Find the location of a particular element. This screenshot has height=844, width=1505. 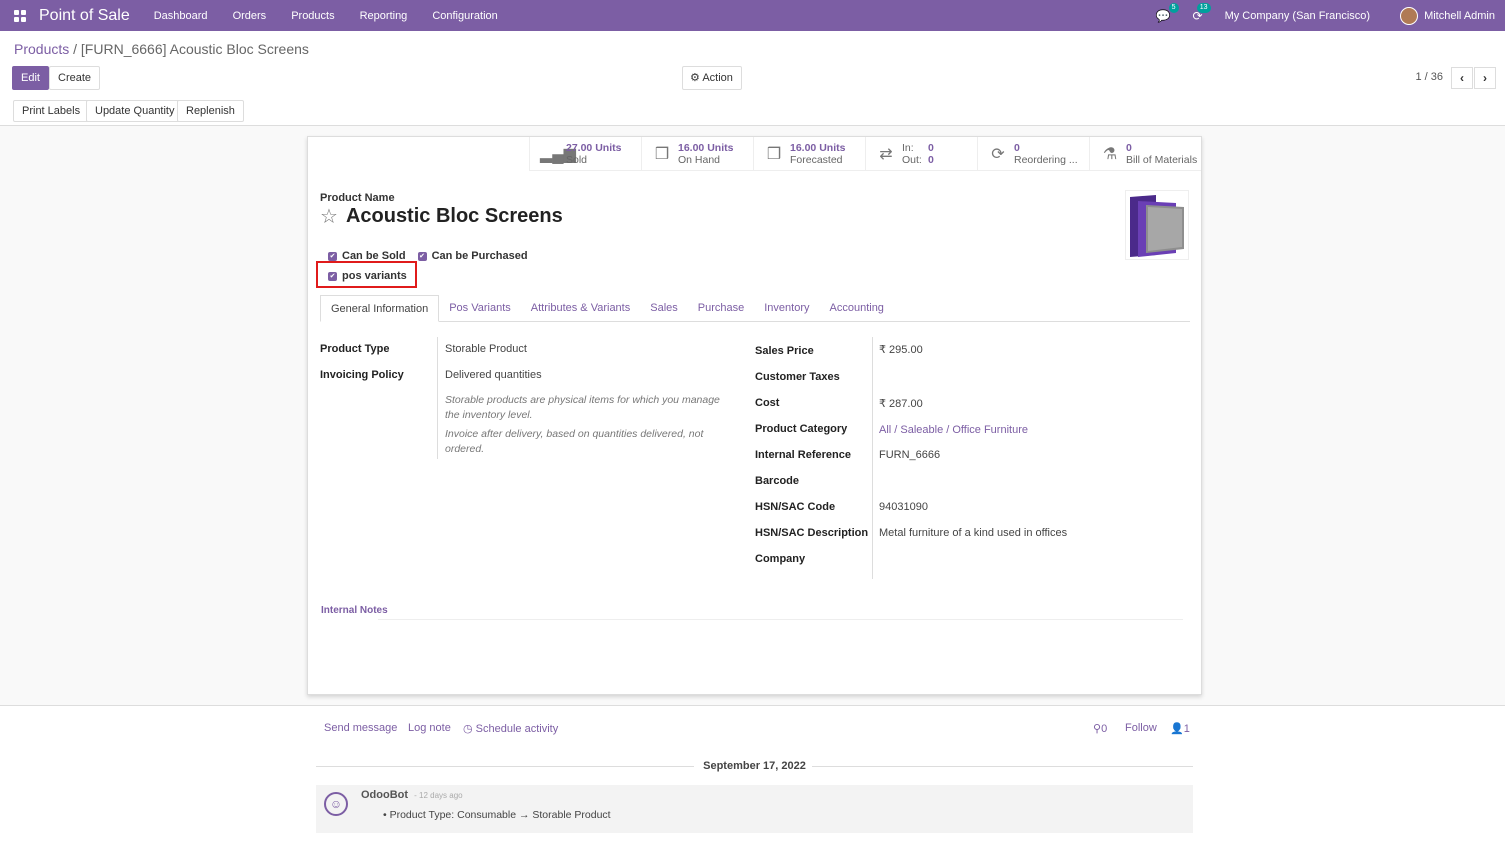

product-image is located at coordinates (1157, 225).